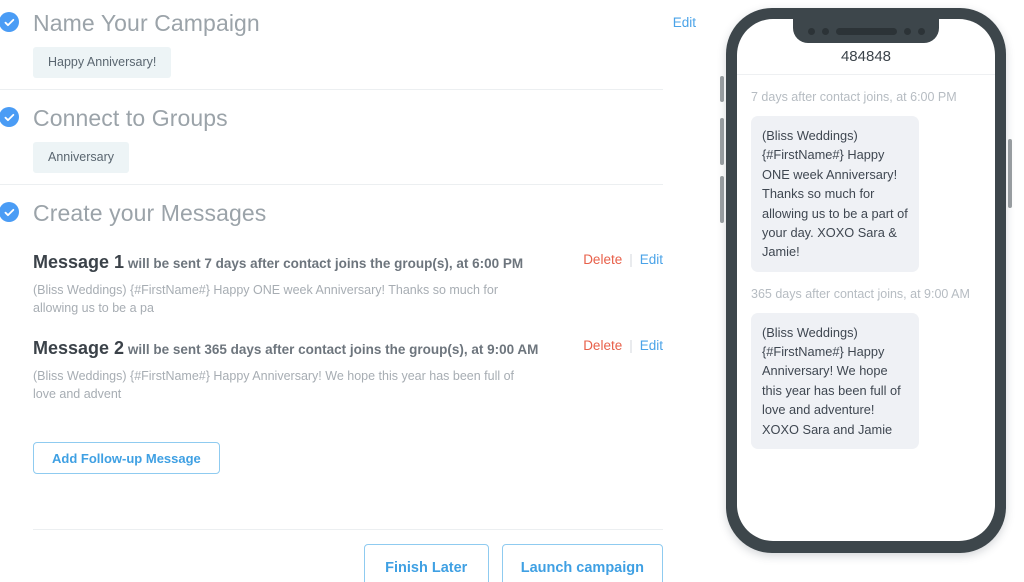 The width and height of the screenshot is (1024, 582). I want to click on section-connect-to-groups: Connect to Groups Anniversary, so click(350, 140).